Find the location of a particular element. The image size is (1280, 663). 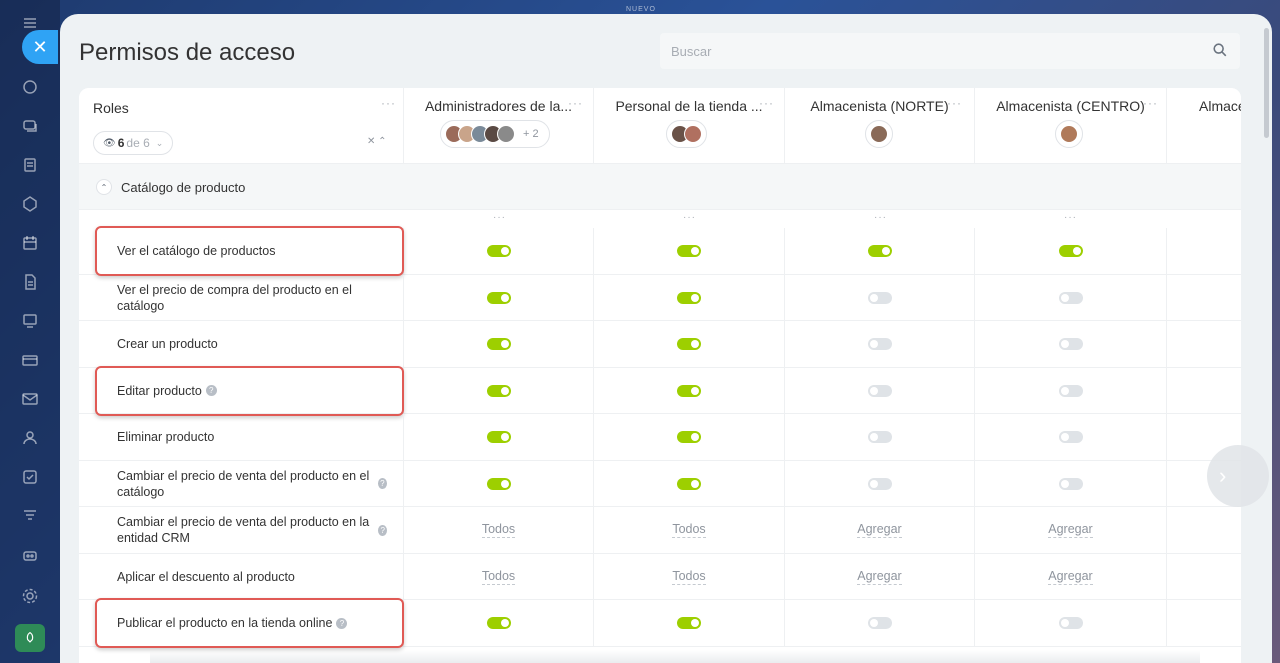

chat-icon is located at coordinates (30, 126).